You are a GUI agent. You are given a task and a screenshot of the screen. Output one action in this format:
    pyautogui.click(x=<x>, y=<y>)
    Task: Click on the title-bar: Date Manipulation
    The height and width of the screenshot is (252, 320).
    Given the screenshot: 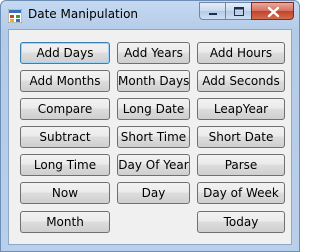 What is the action you would take?
    pyautogui.click(x=150, y=15)
    